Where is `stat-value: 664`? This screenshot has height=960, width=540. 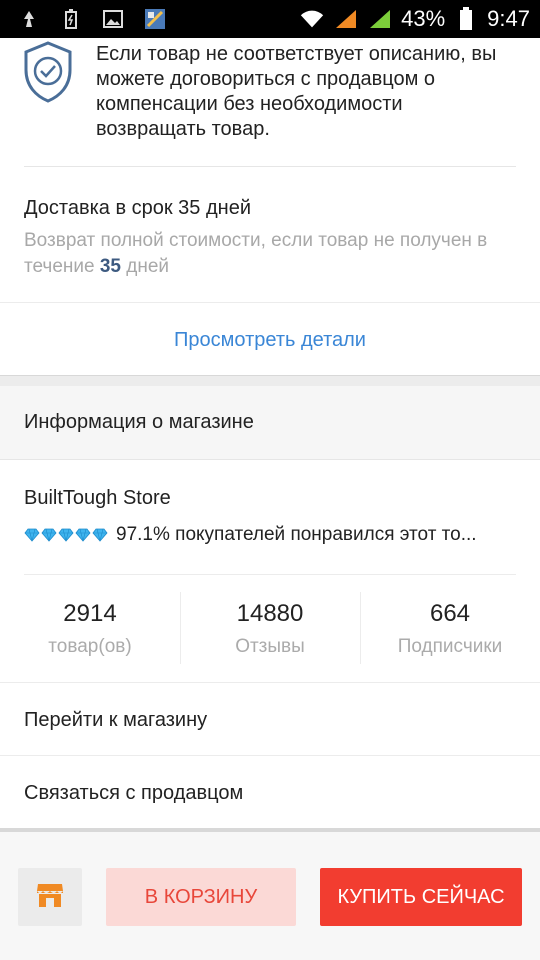
stat-value: 664 is located at coordinates (450, 613).